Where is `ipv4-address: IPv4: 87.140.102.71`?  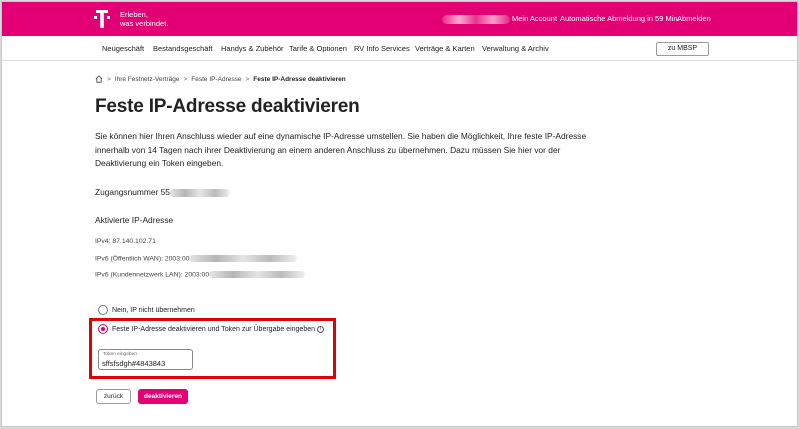 ipv4-address: IPv4: 87.140.102.71 is located at coordinates (125, 241).